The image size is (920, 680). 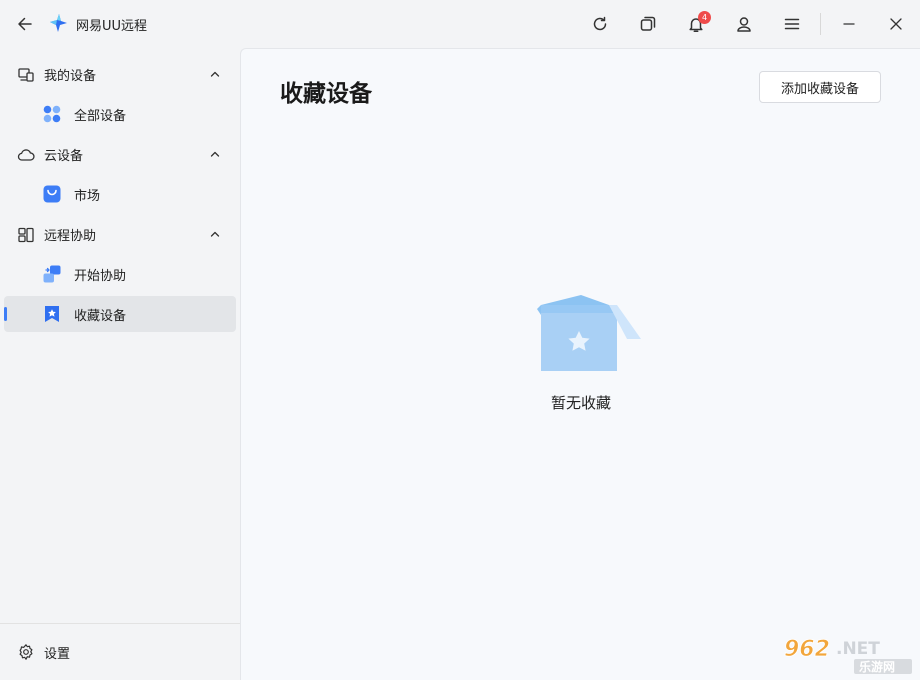 I want to click on sidebar-item-label: 收藏设备, so click(x=100, y=316).